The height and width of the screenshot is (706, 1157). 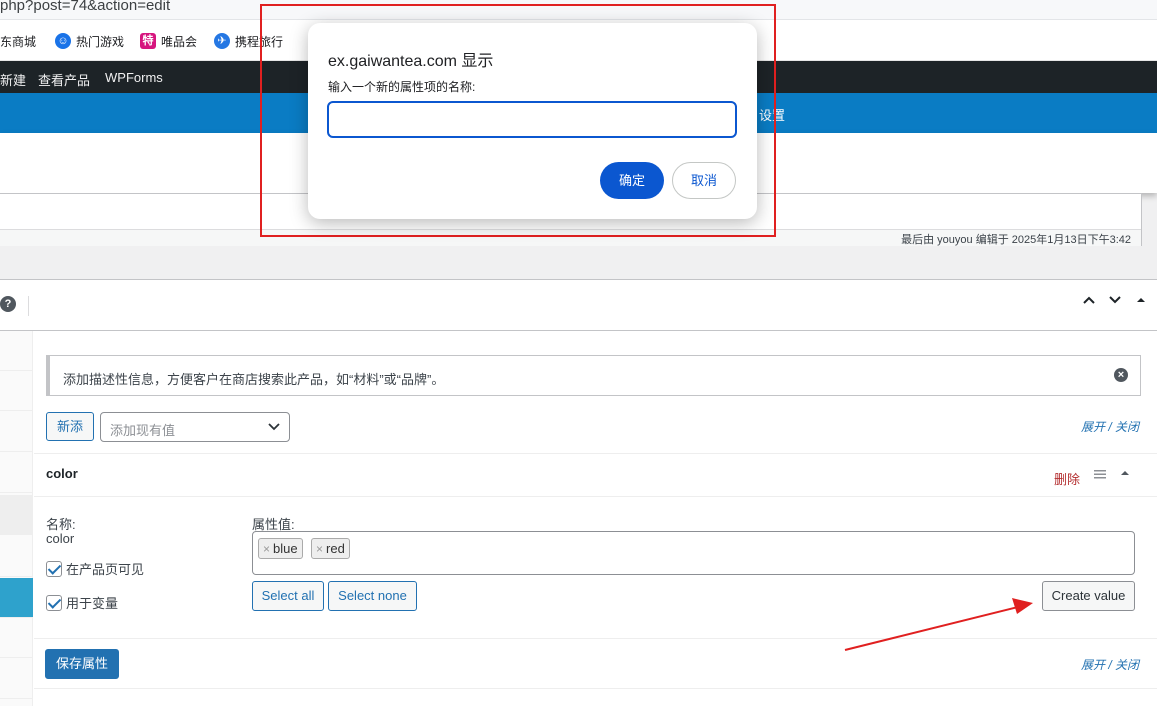 I want to click on create-value-button: Create value, so click(x=1088, y=596).